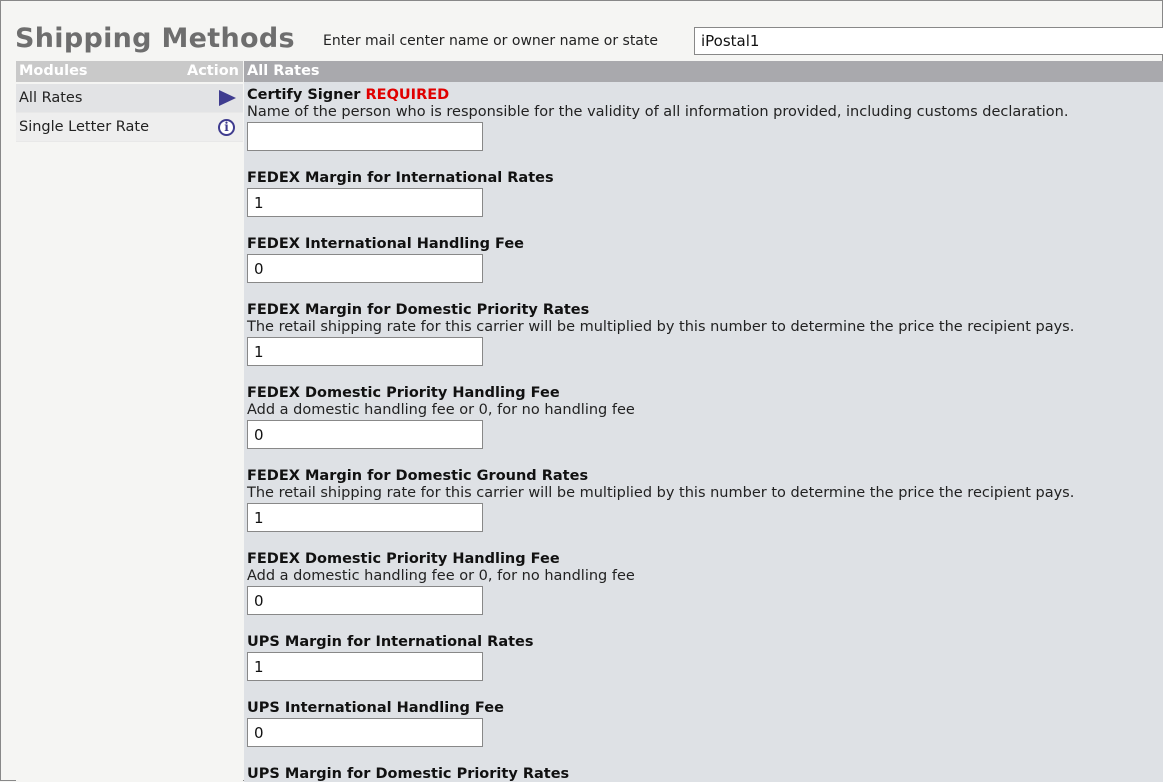 This screenshot has height=782, width=1163. Describe the element at coordinates (390, 642) in the screenshot. I see `field-label: UPS Margin for International Rates` at that location.